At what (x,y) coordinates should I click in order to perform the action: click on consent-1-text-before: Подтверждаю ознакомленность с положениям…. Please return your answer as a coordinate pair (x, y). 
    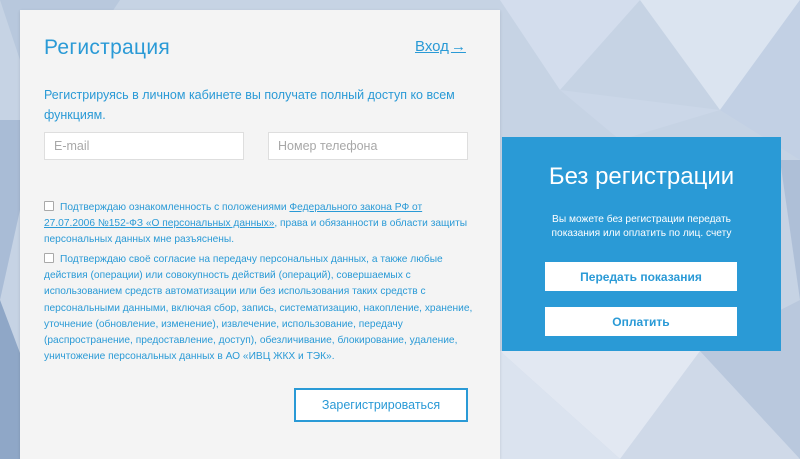
    Looking at the image, I should click on (175, 207).